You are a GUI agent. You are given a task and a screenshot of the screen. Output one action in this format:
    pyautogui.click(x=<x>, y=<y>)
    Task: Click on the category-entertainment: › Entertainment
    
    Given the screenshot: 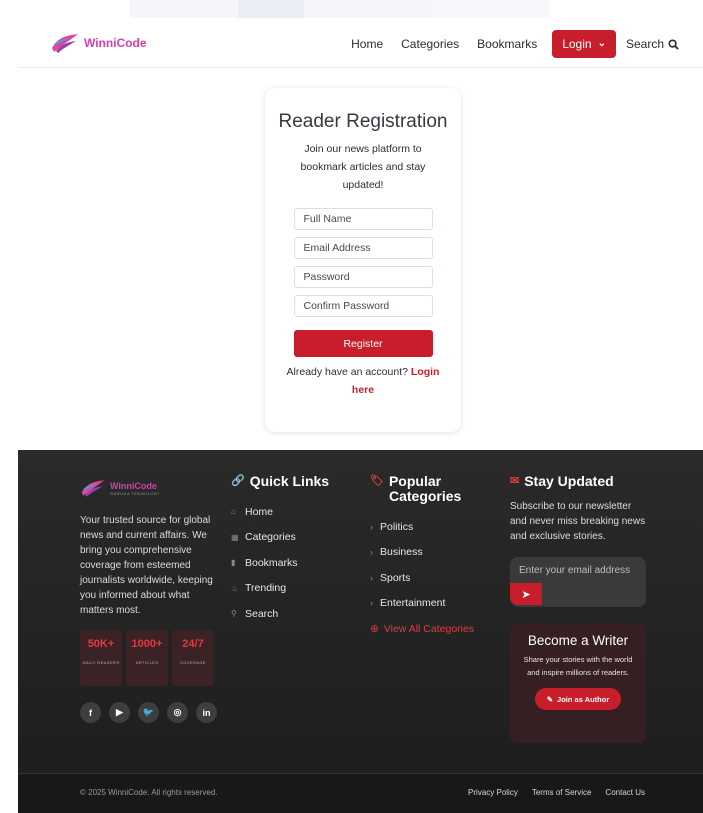 What is the action you would take?
    pyautogui.click(x=432, y=604)
    